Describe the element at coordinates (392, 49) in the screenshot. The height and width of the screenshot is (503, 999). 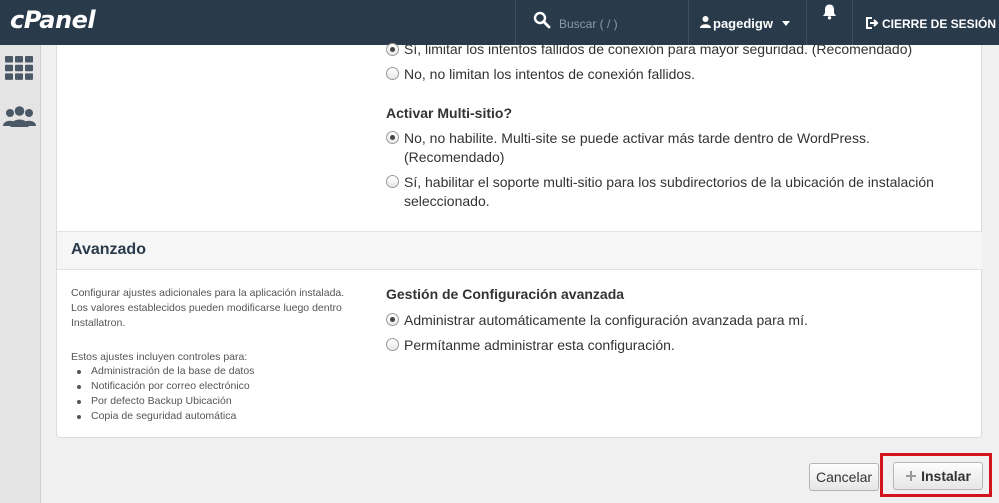
I see `login-limit-yes-radio` at that location.